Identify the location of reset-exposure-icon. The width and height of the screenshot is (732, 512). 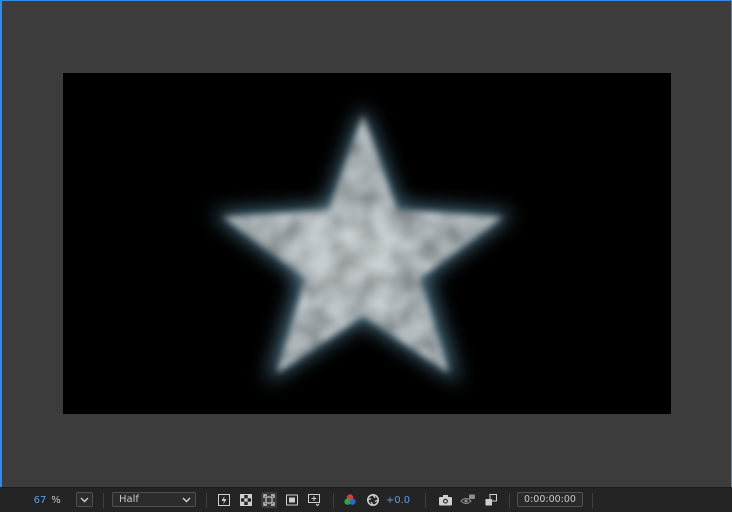
(373, 500).